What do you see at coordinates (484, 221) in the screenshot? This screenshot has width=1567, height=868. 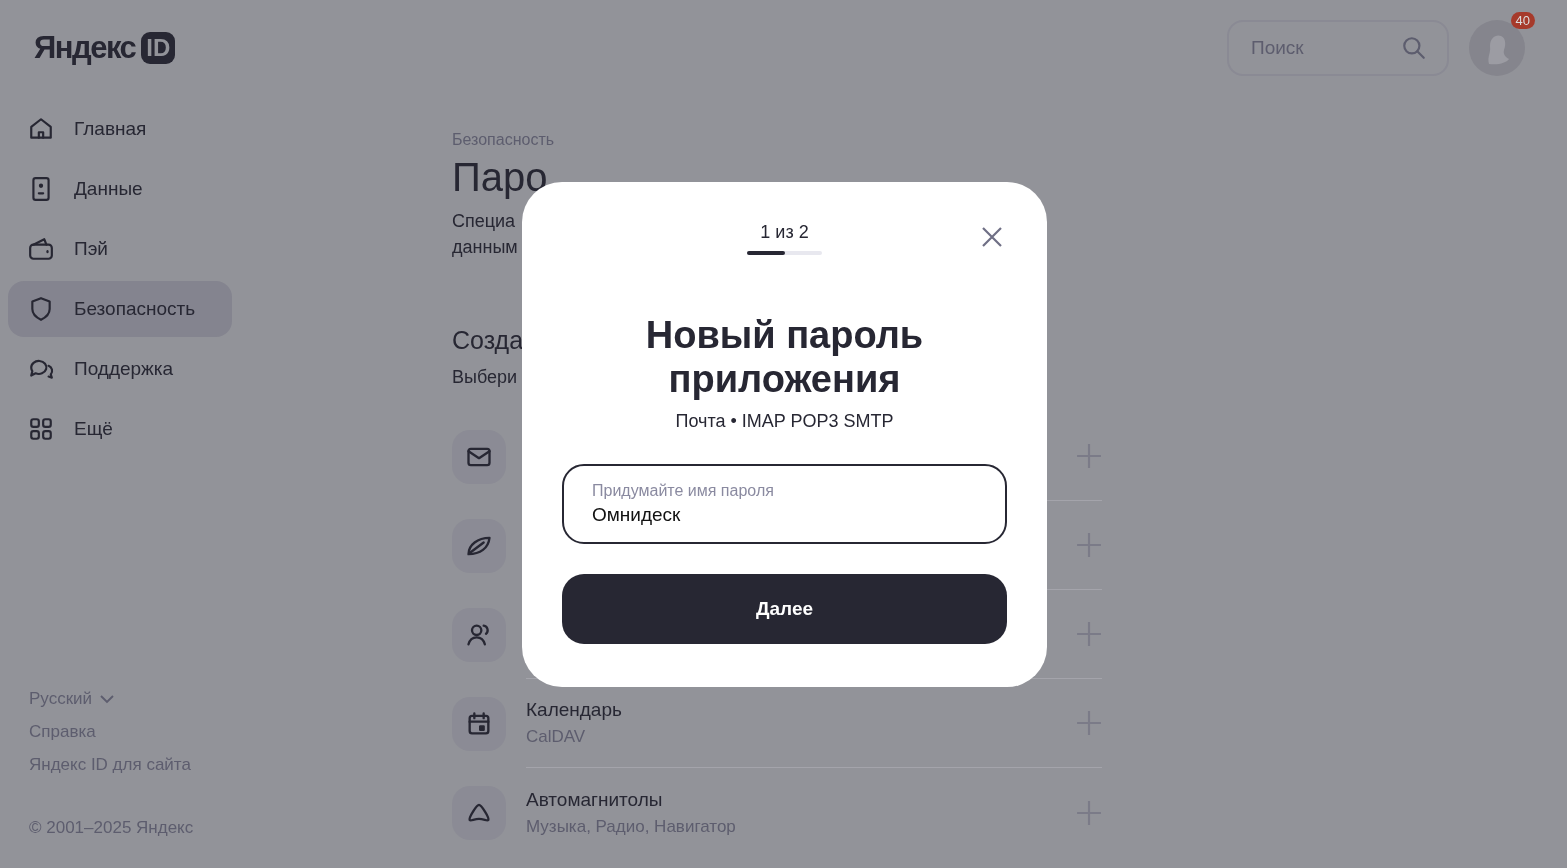 I see `description-text: Специа` at bounding box center [484, 221].